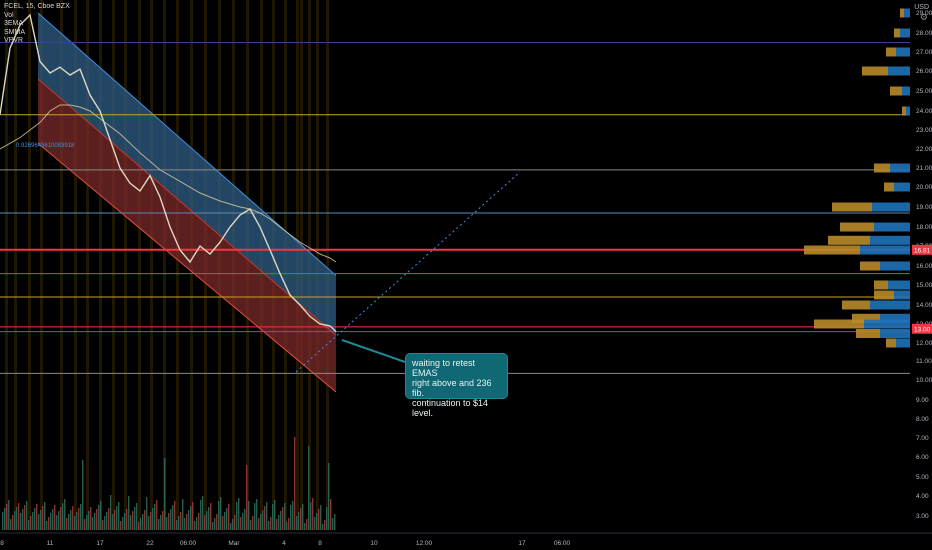 Image resolution: width=932 pixels, height=550 pixels. I want to click on y-tick-label: 10.00, so click(924, 380).